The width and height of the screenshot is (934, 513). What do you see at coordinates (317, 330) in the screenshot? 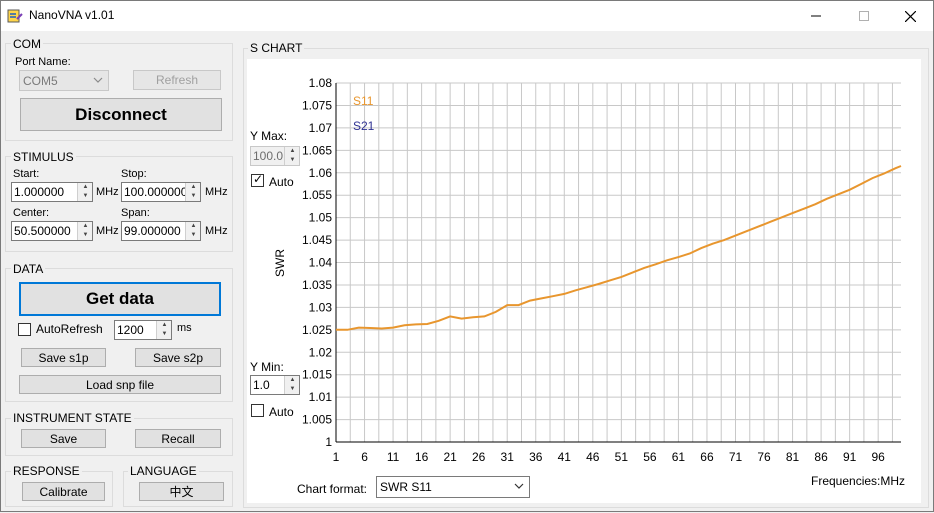
I see `y-tick-label: 1.025` at bounding box center [317, 330].